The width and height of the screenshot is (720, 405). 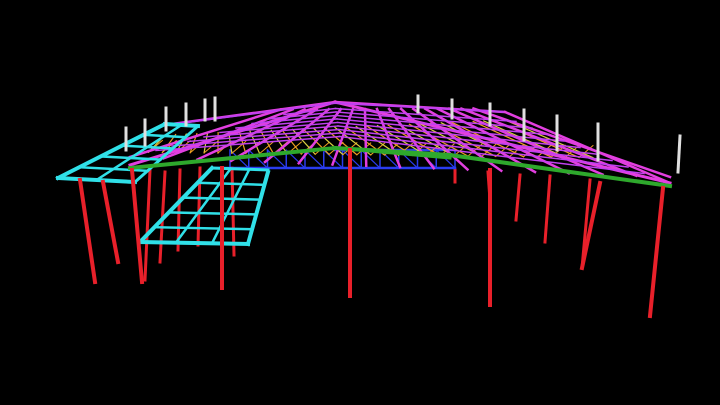 What do you see at coordinates (194, 243) in the screenshot?
I see `deck-edge-front` at bounding box center [194, 243].